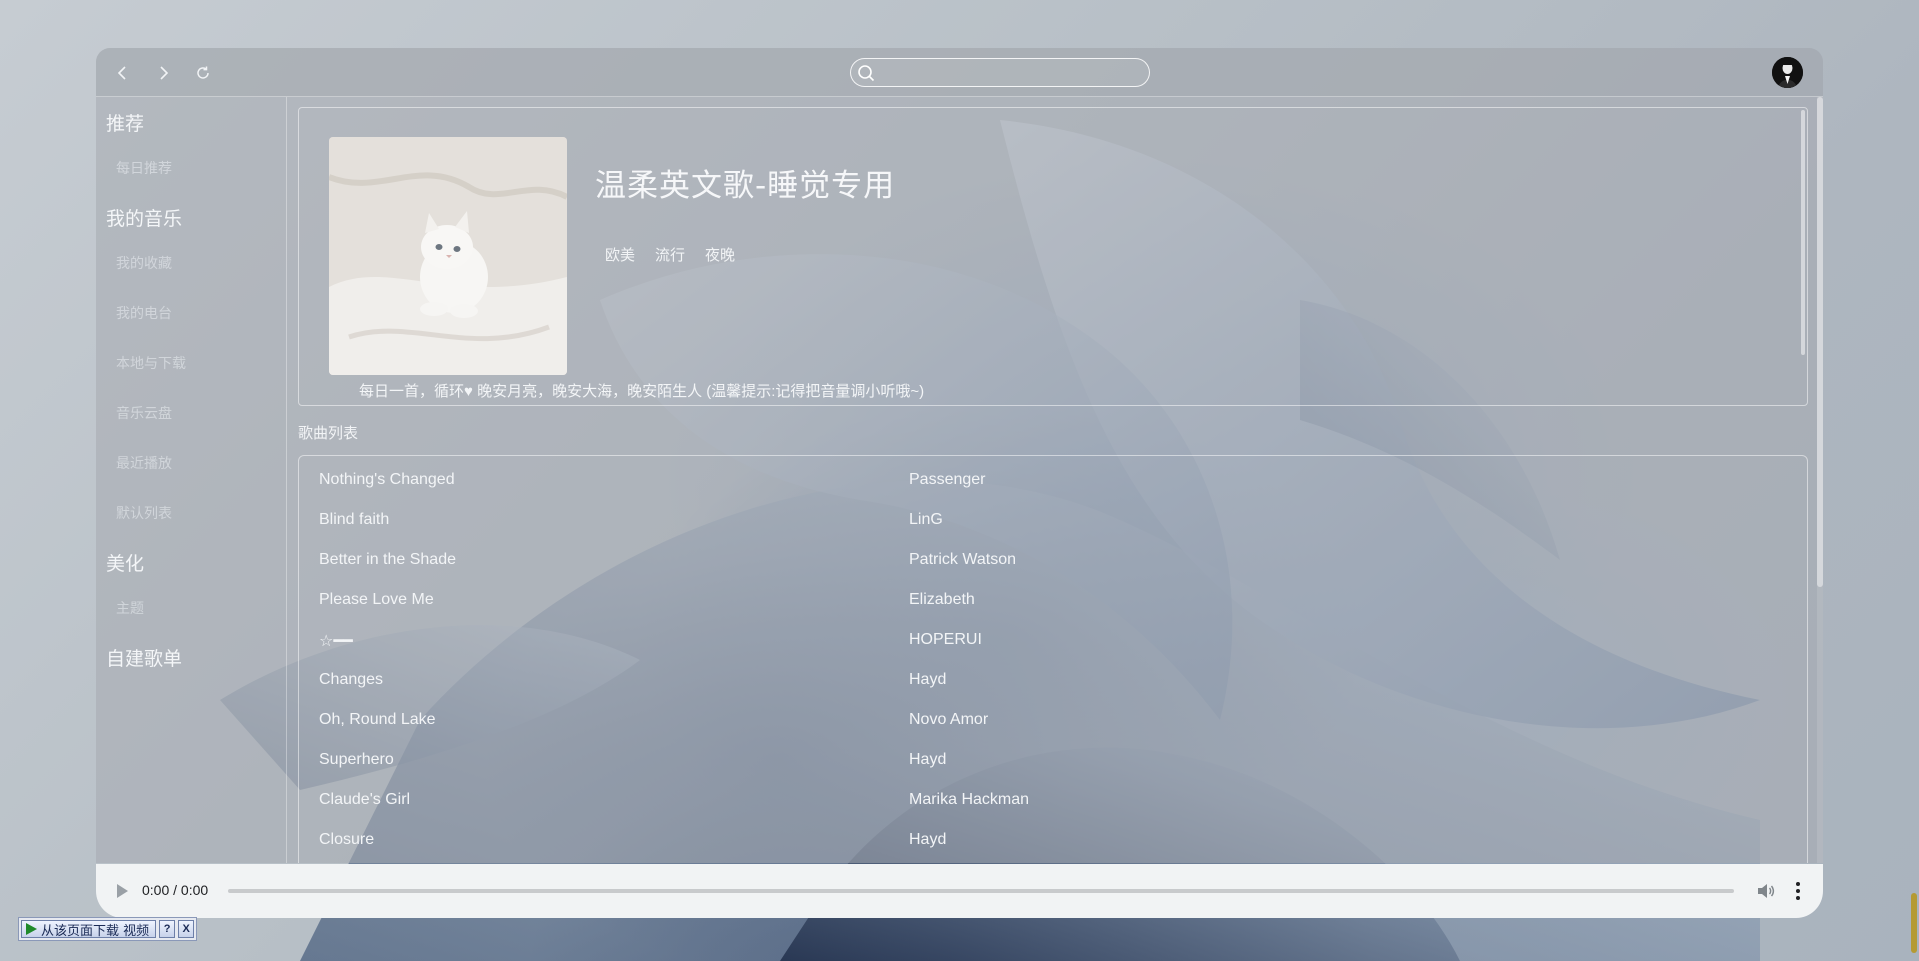 The height and width of the screenshot is (961, 1919). Describe the element at coordinates (745, 186) in the screenshot. I see `playlist-title: 温柔英文歌-睡觉专用` at that location.